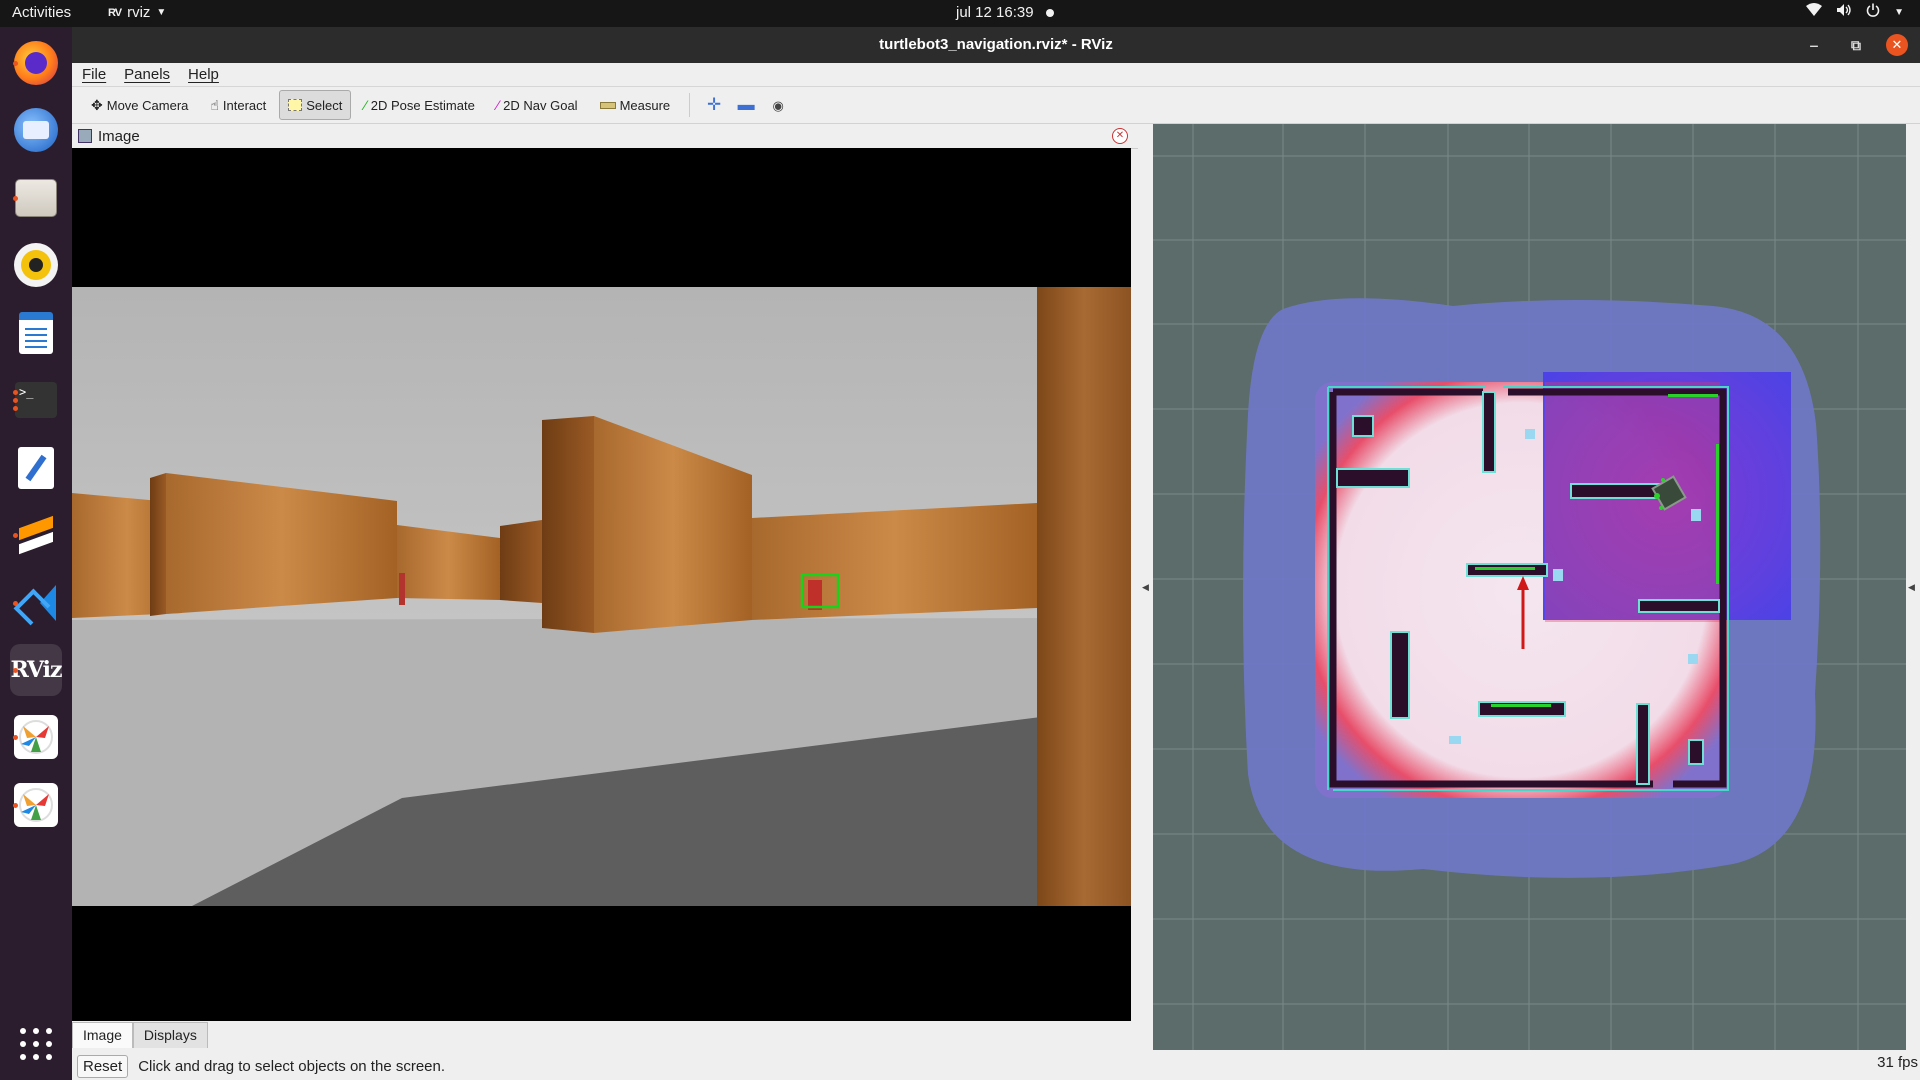 This screenshot has height=1080, width=1920. What do you see at coordinates (1897, 45) in the screenshot?
I see `close-button: ✕` at bounding box center [1897, 45].